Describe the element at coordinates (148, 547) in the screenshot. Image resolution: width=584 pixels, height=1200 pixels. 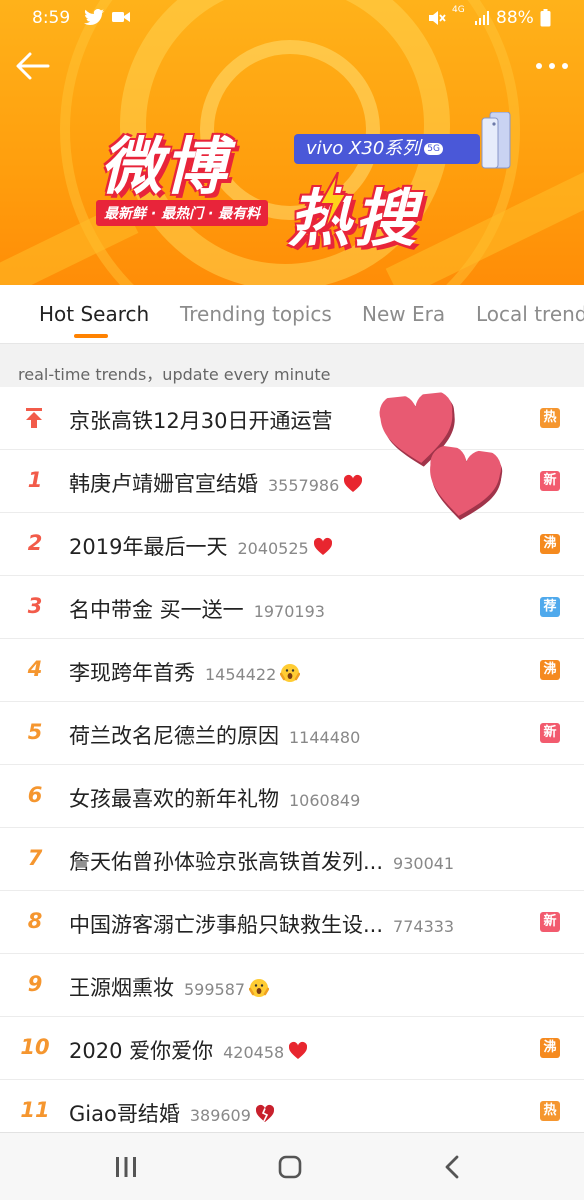
I see `topic-text: 2019年最后一天` at that location.